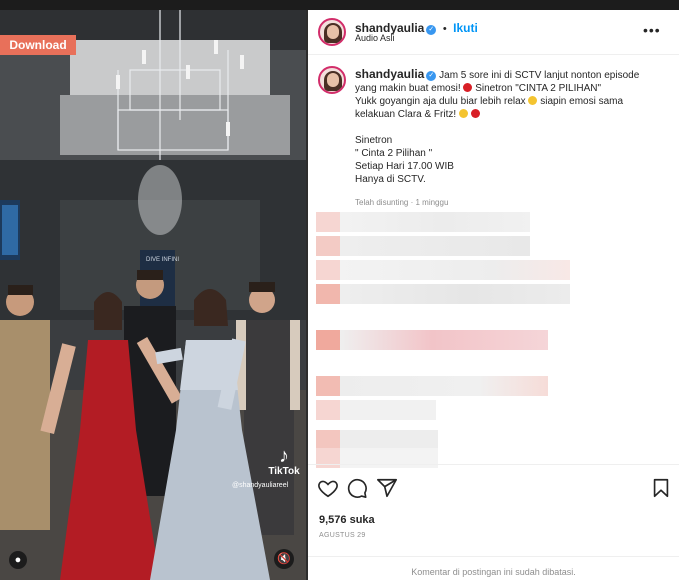 The image size is (679, 587). I want to click on save-button, so click(661, 488).